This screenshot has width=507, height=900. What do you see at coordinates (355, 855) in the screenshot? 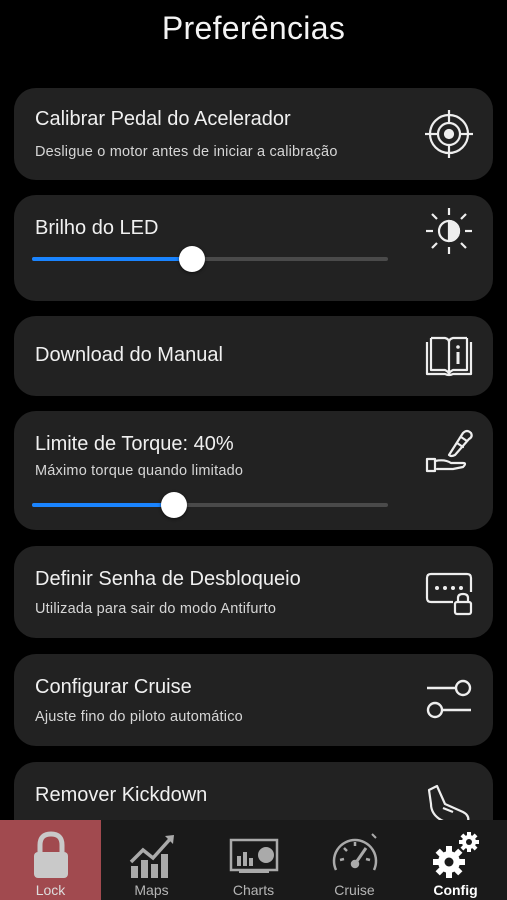
I see `speedometer-icon` at bounding box center [355, 855].